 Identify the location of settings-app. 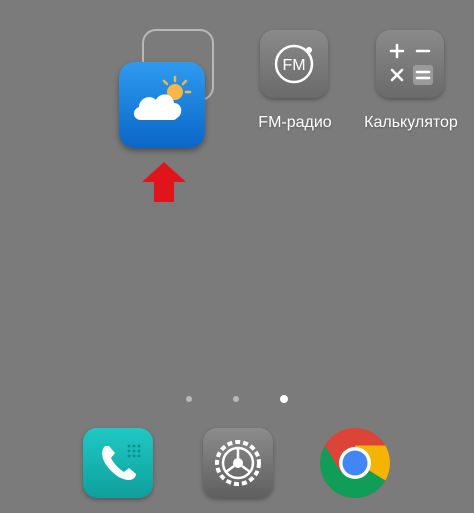
(238, 463).